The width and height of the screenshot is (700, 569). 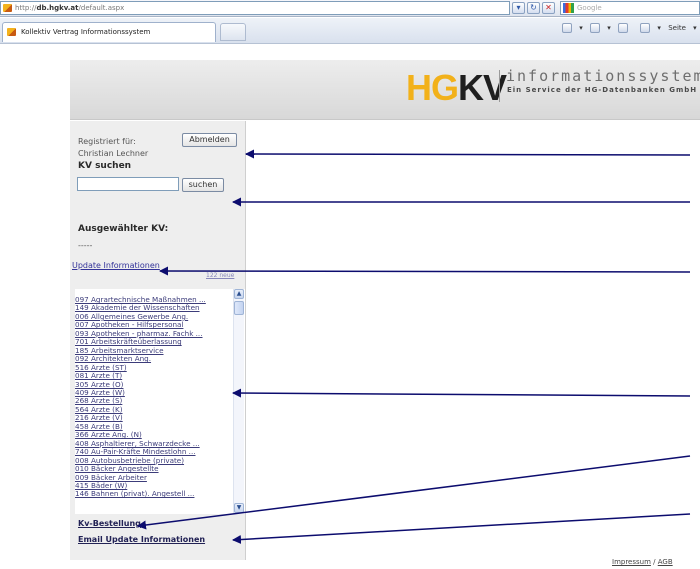 What do you see at coordinates (128, 184) in the screenshot?
I see `kv-search-input` at bounding box center [128, 184].